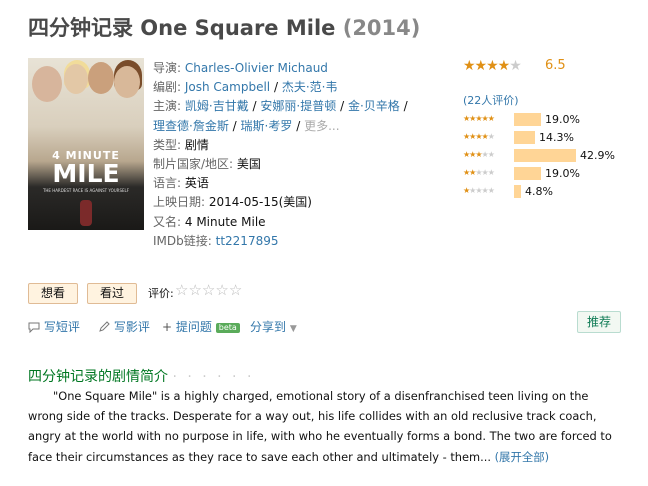 Image resolution: width=648 pixels, height=486 pixels. I want to click on cast-link: 安娜丽·提普顿, so click(298, 106).